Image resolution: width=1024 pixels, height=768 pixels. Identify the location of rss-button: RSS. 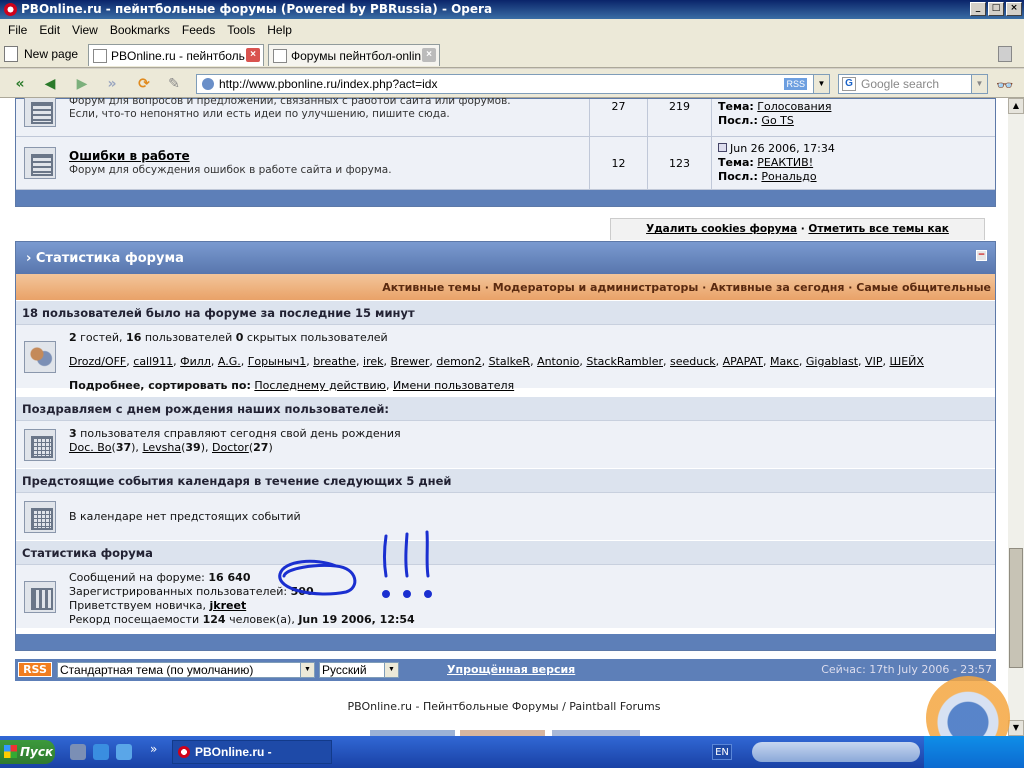
(35, 669).